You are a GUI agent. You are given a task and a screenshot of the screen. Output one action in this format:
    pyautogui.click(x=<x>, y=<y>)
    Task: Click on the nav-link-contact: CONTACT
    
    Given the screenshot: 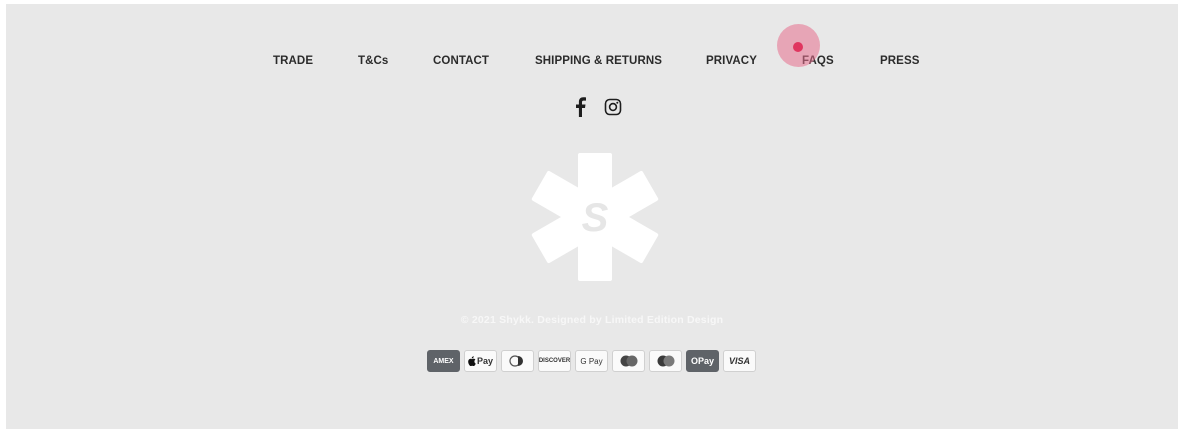 What is the action you would take?
    pyautogui.click(x=461, y=61)
    